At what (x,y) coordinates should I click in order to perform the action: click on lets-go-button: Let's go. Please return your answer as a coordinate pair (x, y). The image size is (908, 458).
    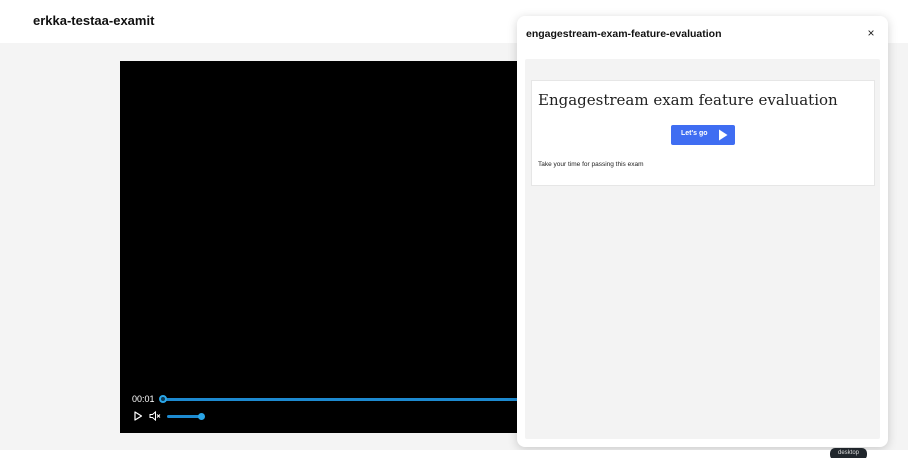
    Looking at the image, I should click on (703, 135).